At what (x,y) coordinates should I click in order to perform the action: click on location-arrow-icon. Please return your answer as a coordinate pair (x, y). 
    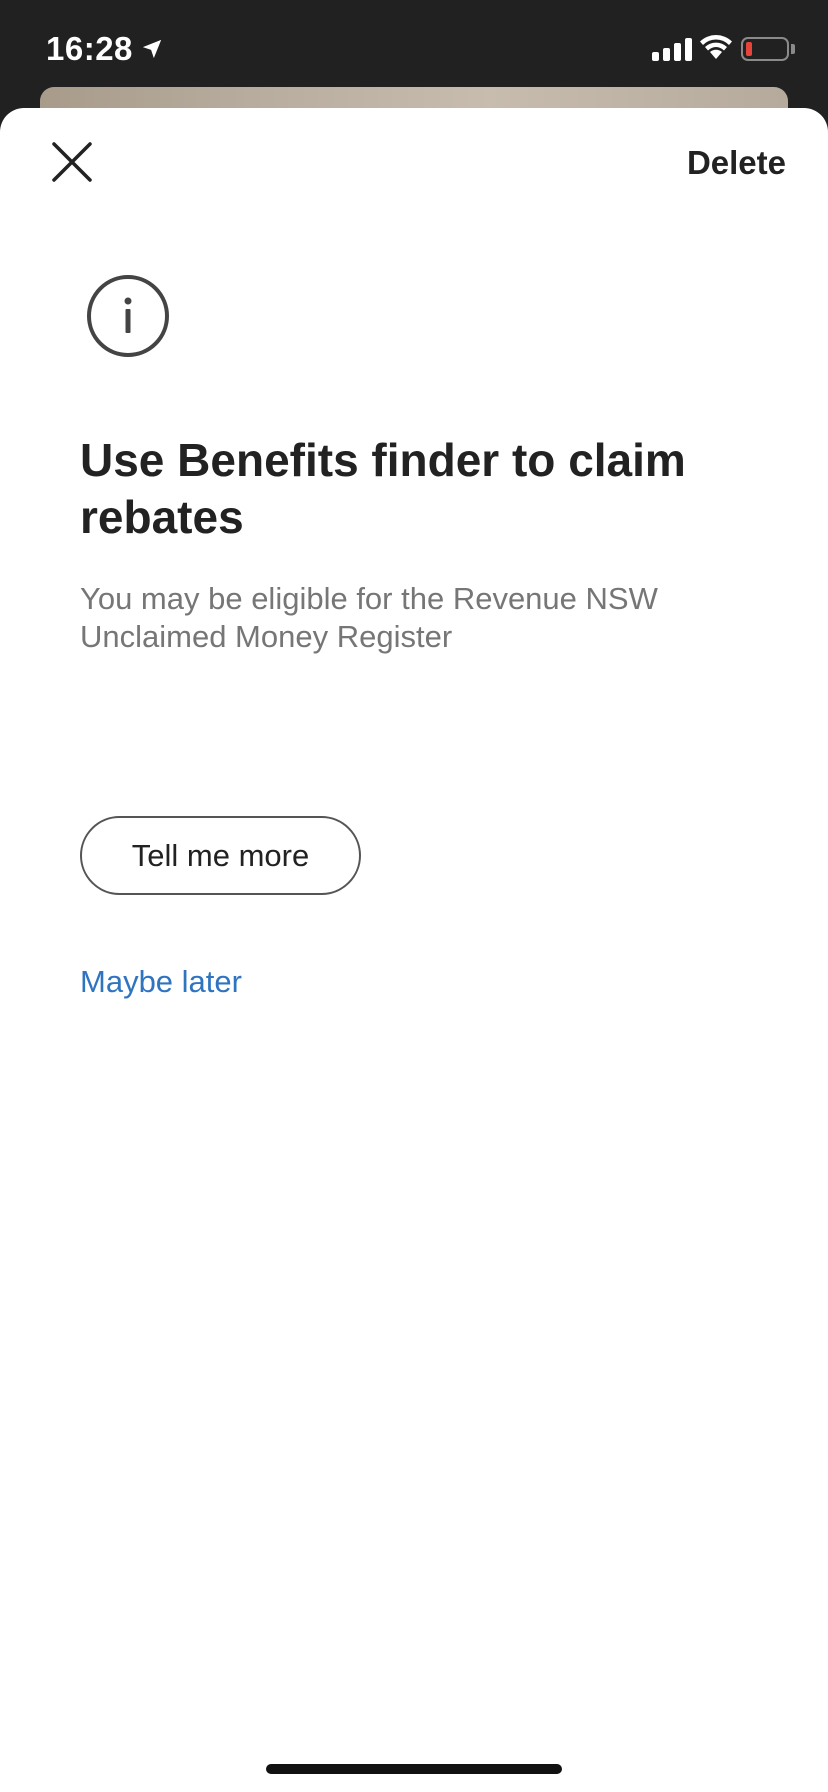
    Looking at the image, I should click on (152, 49).